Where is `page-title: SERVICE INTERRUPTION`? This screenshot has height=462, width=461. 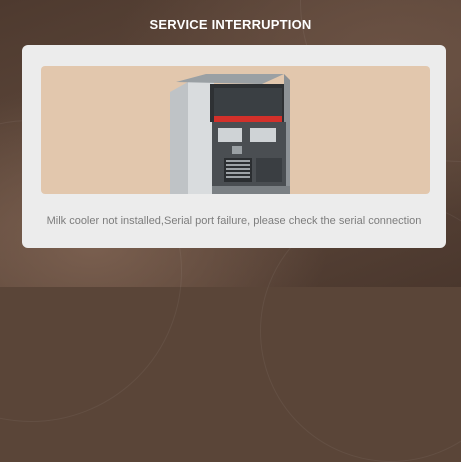 page-title: SERVICE INTERRUPTION is located at coordinates (230, 24).